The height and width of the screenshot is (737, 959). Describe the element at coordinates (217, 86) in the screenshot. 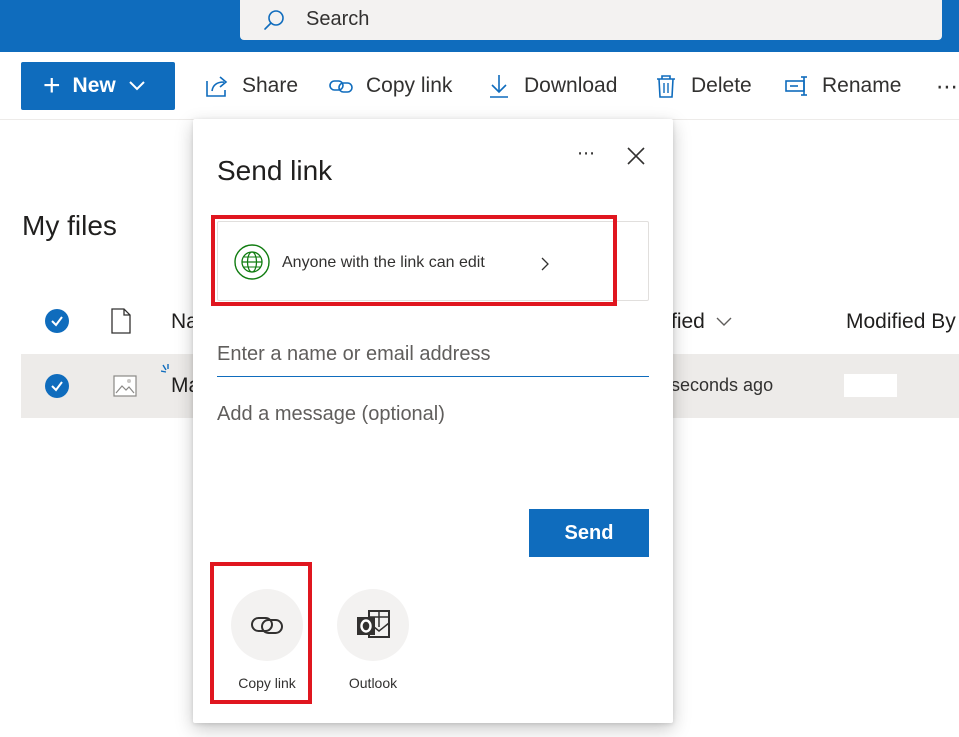

I see `share-icon` at that location.